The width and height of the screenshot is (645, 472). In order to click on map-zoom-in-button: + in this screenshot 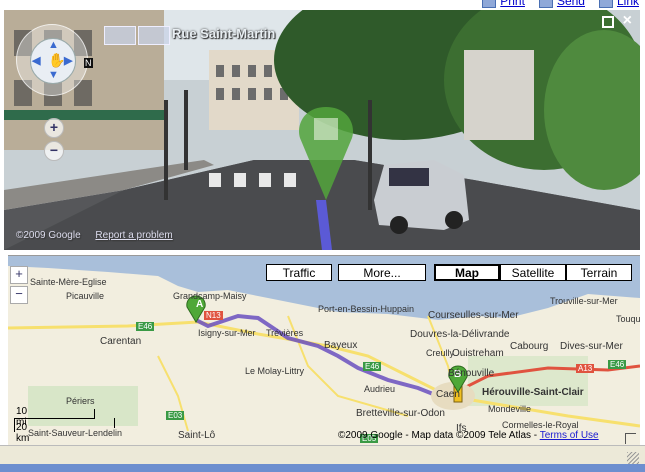, I will do `click(19, 275)`.